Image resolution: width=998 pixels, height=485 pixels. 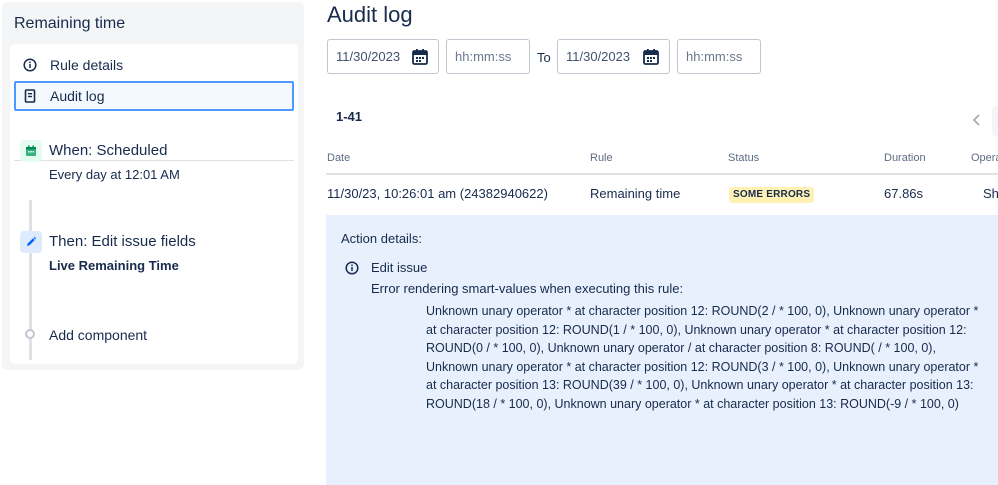 What do you see at coordinates (368, 56) in the screenshot?
I see `from-date-value: 11/30/2023` at bounding box center [368, 56].